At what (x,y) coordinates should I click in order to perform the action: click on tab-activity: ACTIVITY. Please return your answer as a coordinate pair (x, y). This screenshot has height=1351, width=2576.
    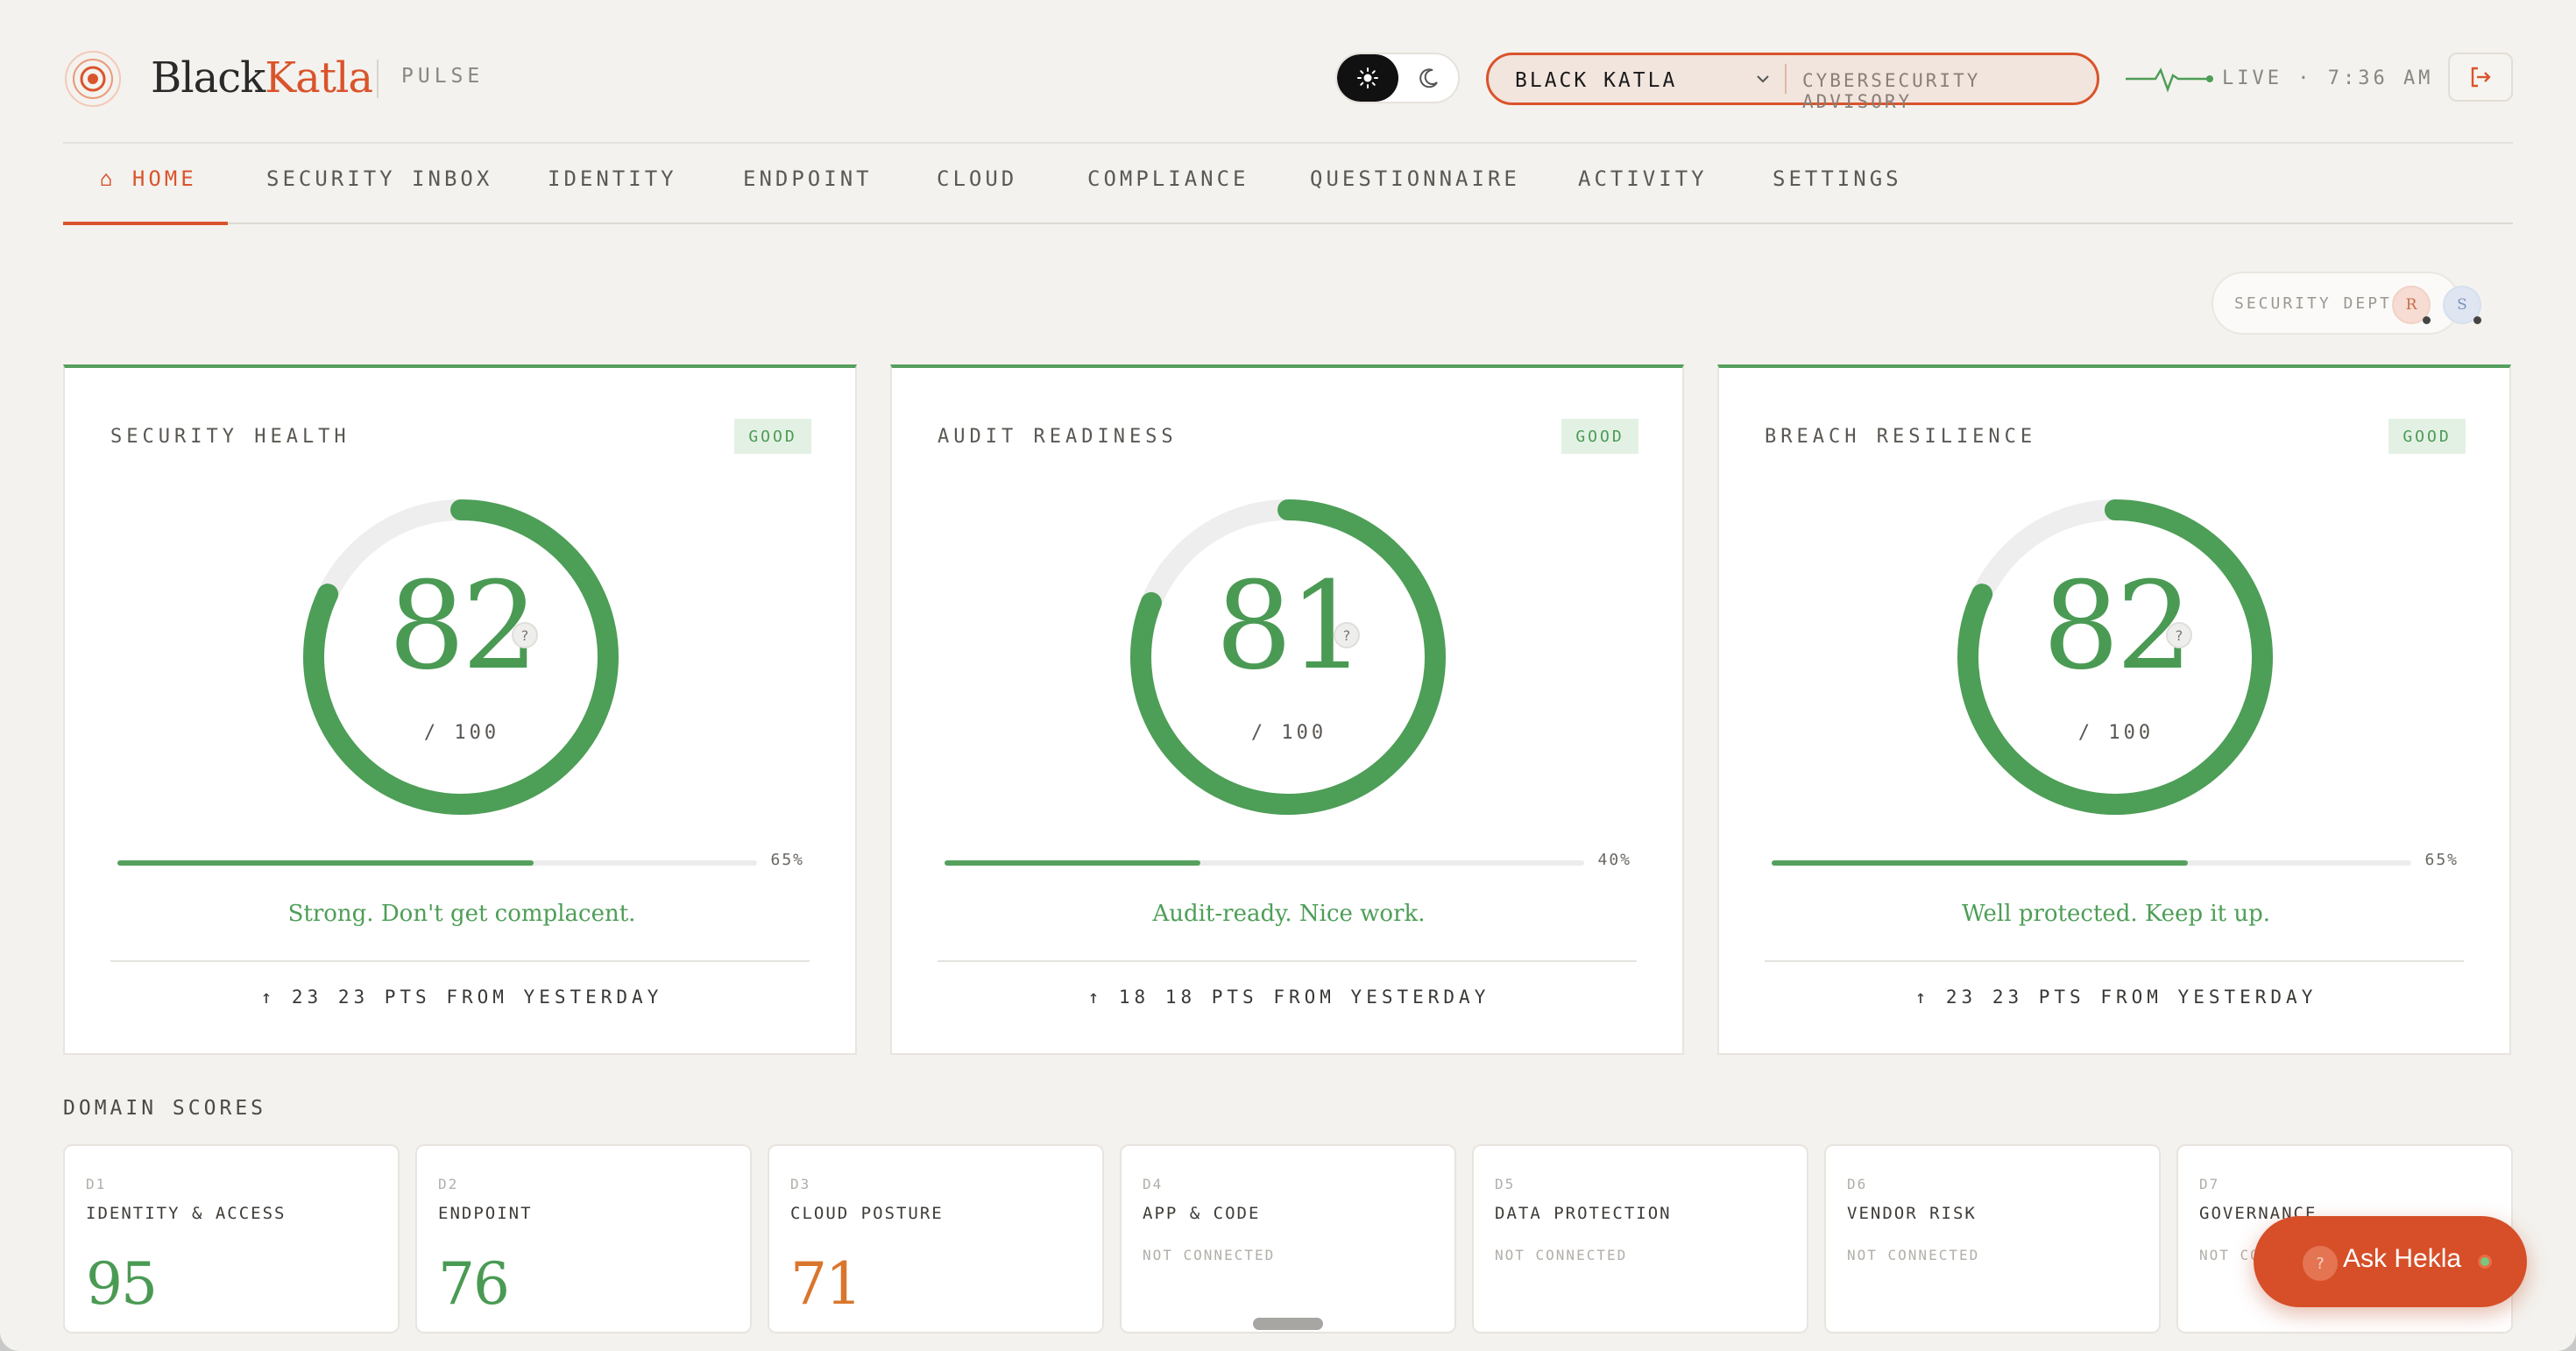
    Looking at the image, I should click on (1643, 178).